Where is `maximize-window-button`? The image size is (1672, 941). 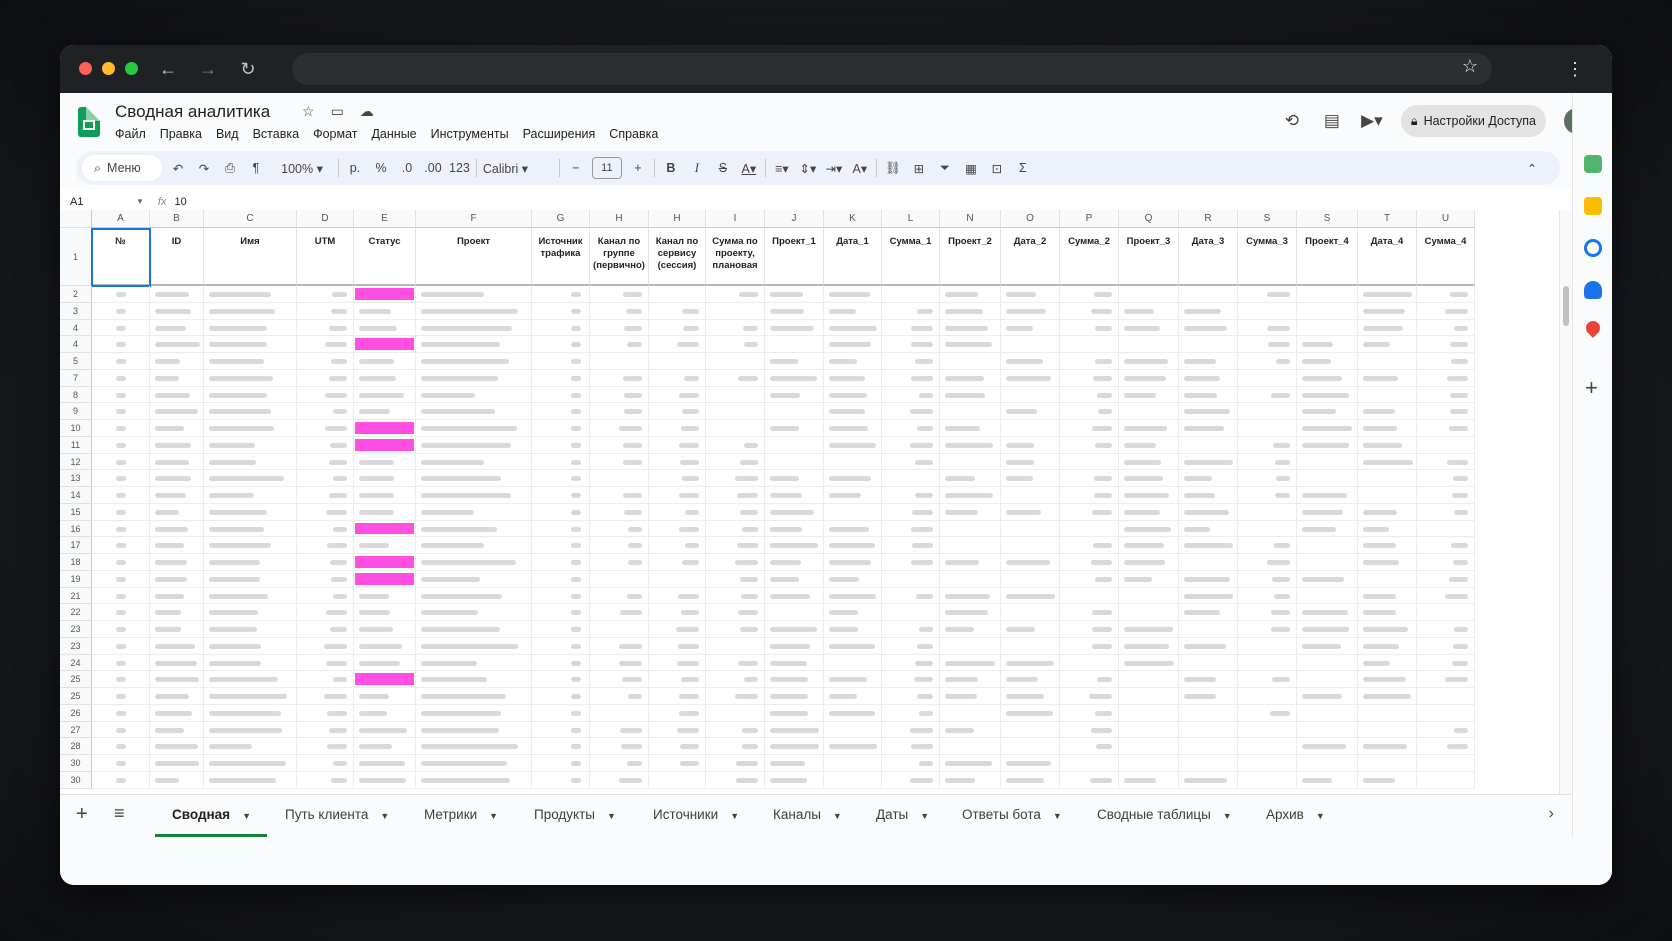
maximize-window-button is located at coordinates (131, 68).